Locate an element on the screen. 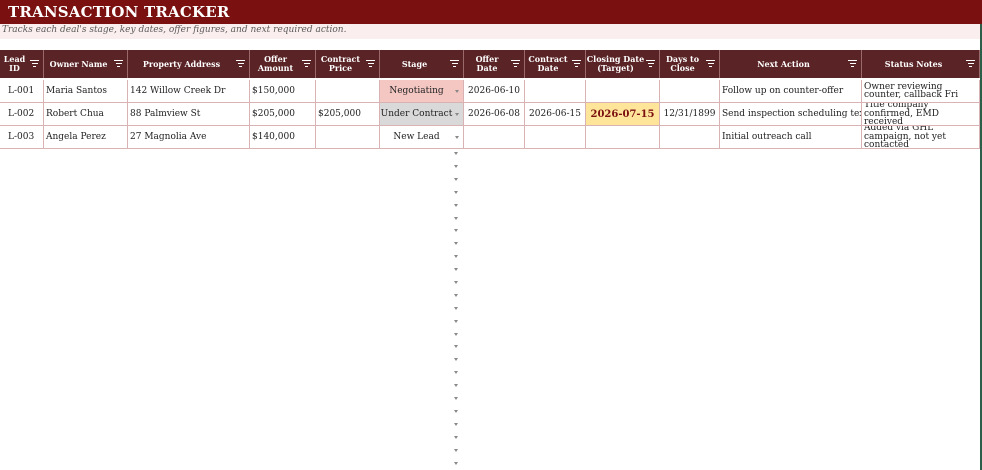 Image resolution: width=982 pixels, height=470 pixels. column-header-lead-id: Lead ID is located at coordinates (22, 64).